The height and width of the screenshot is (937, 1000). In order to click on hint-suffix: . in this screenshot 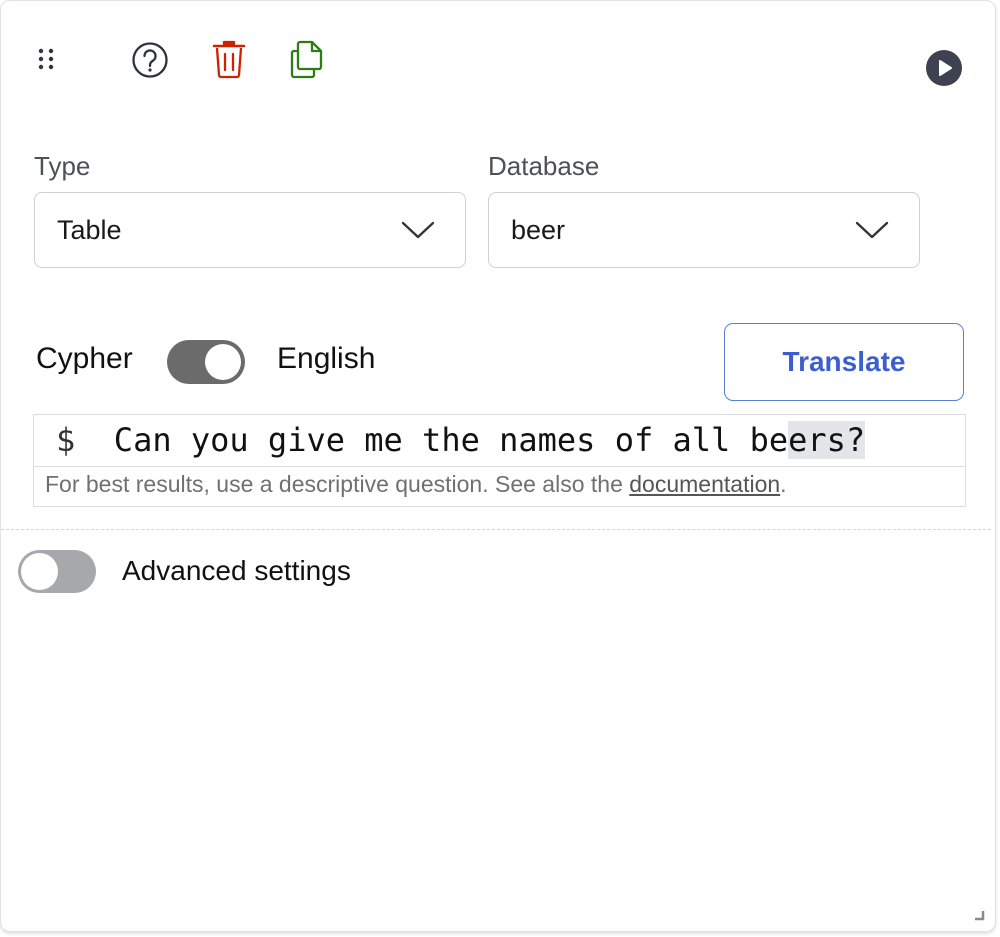, I will do `click(783, 484)`.